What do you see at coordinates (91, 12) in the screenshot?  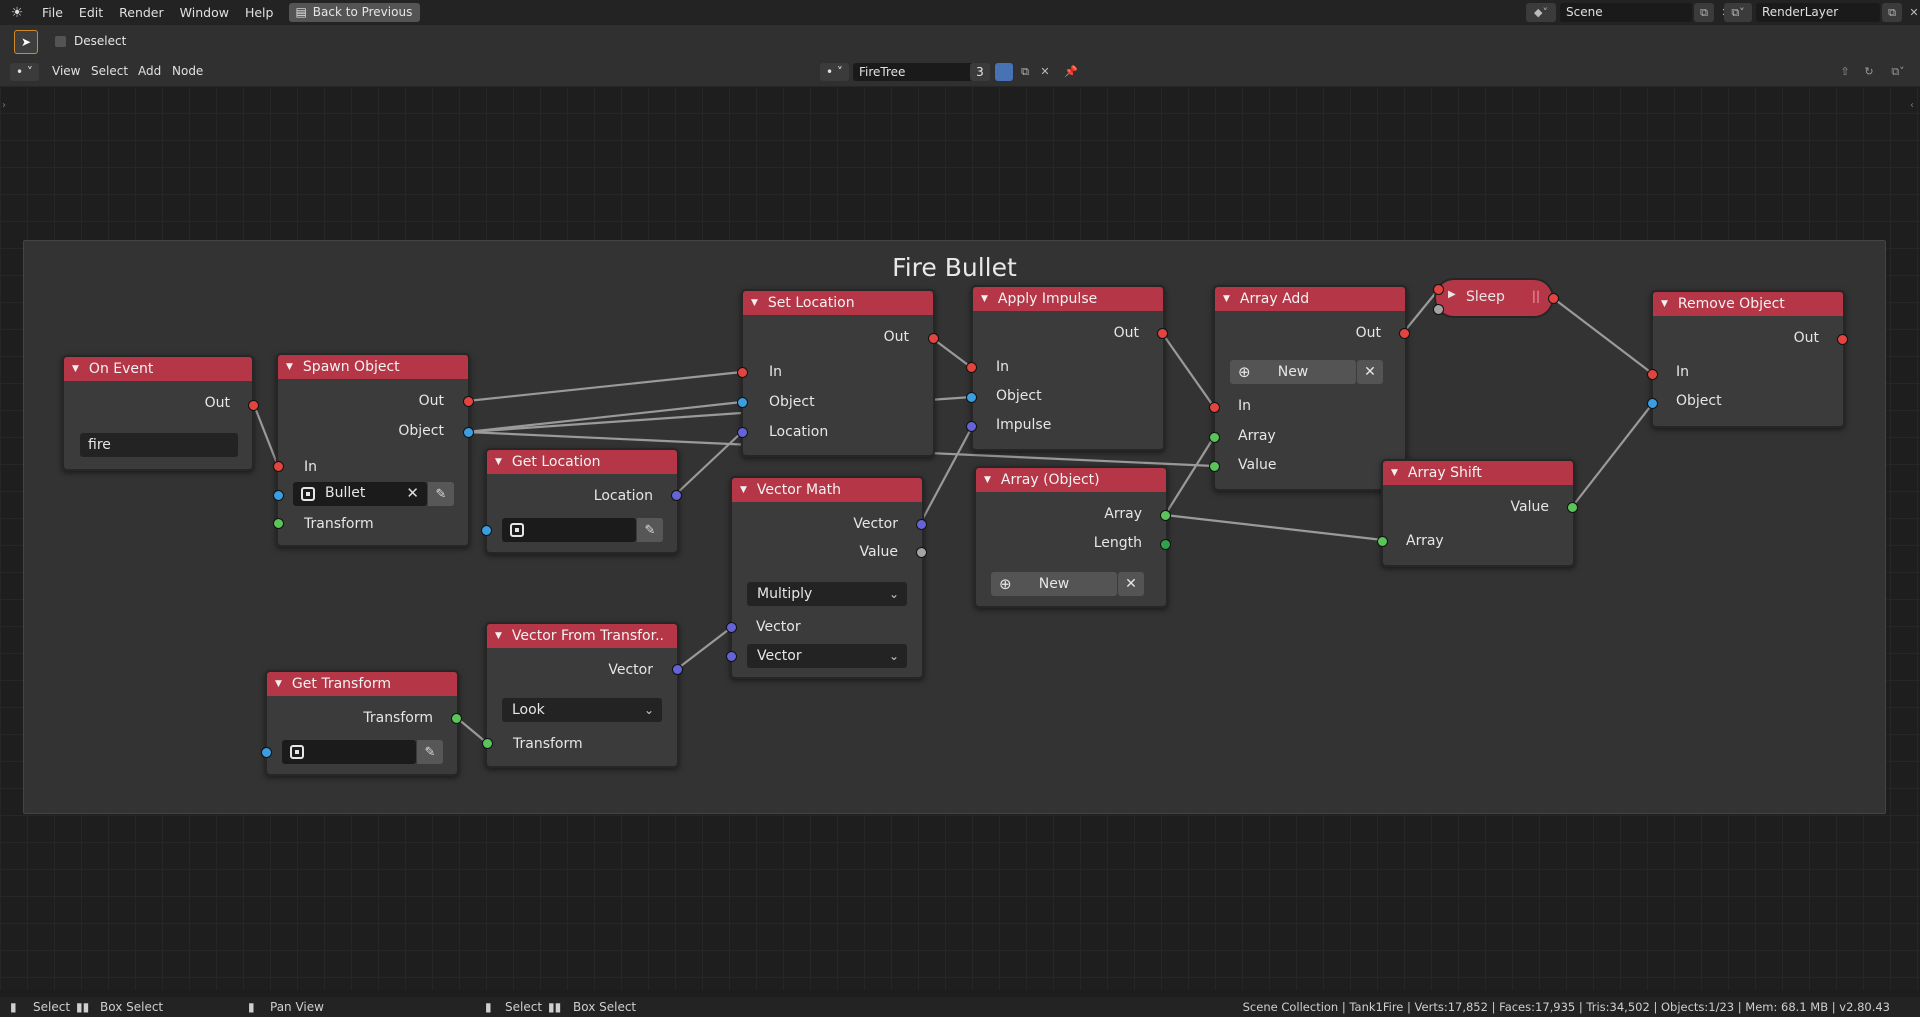 I see `menu-edit: Edit` at bounding box center [91, 12].